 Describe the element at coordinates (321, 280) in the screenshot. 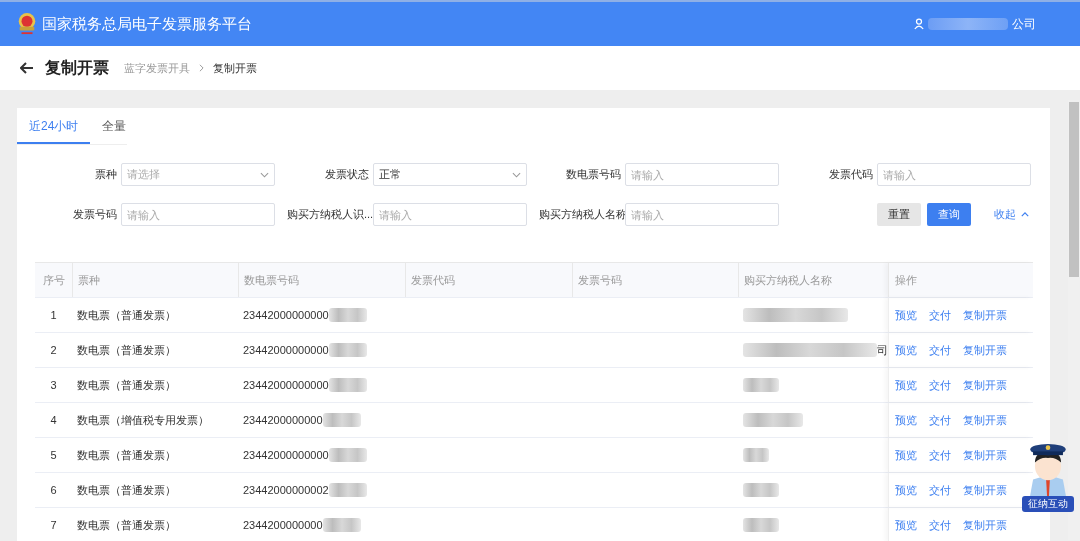

I see `column-header: 数电票号码` at that location.